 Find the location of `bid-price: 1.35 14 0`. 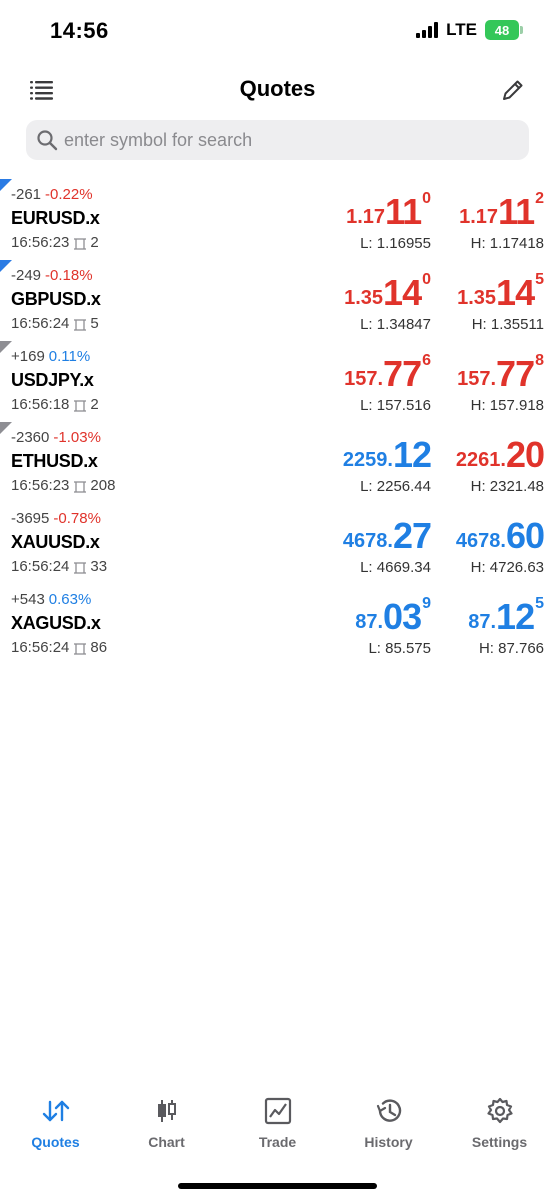

bid-price: 1.35 14 0 is located at coordinates (387, 292).